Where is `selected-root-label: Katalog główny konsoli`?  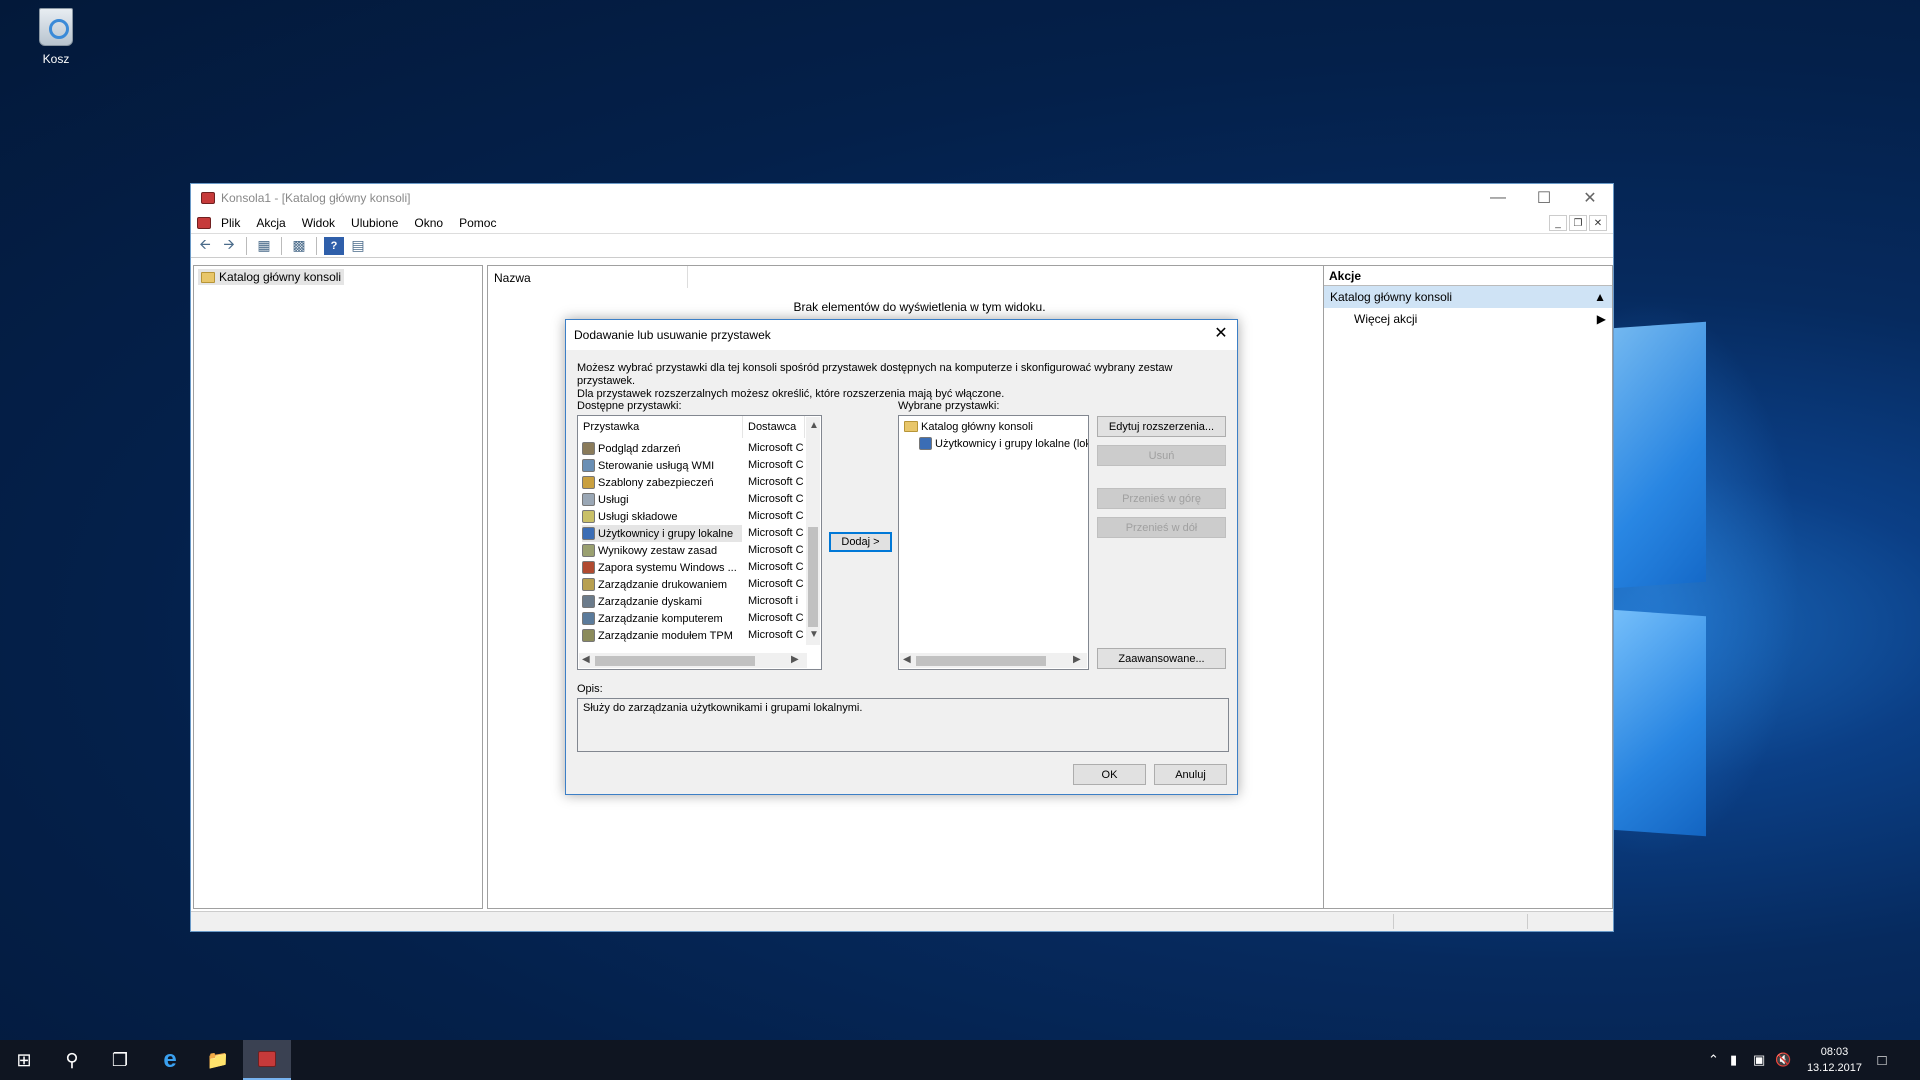
selected-root-label: Katalog główny konsoli is located at coordinates (977, 426).